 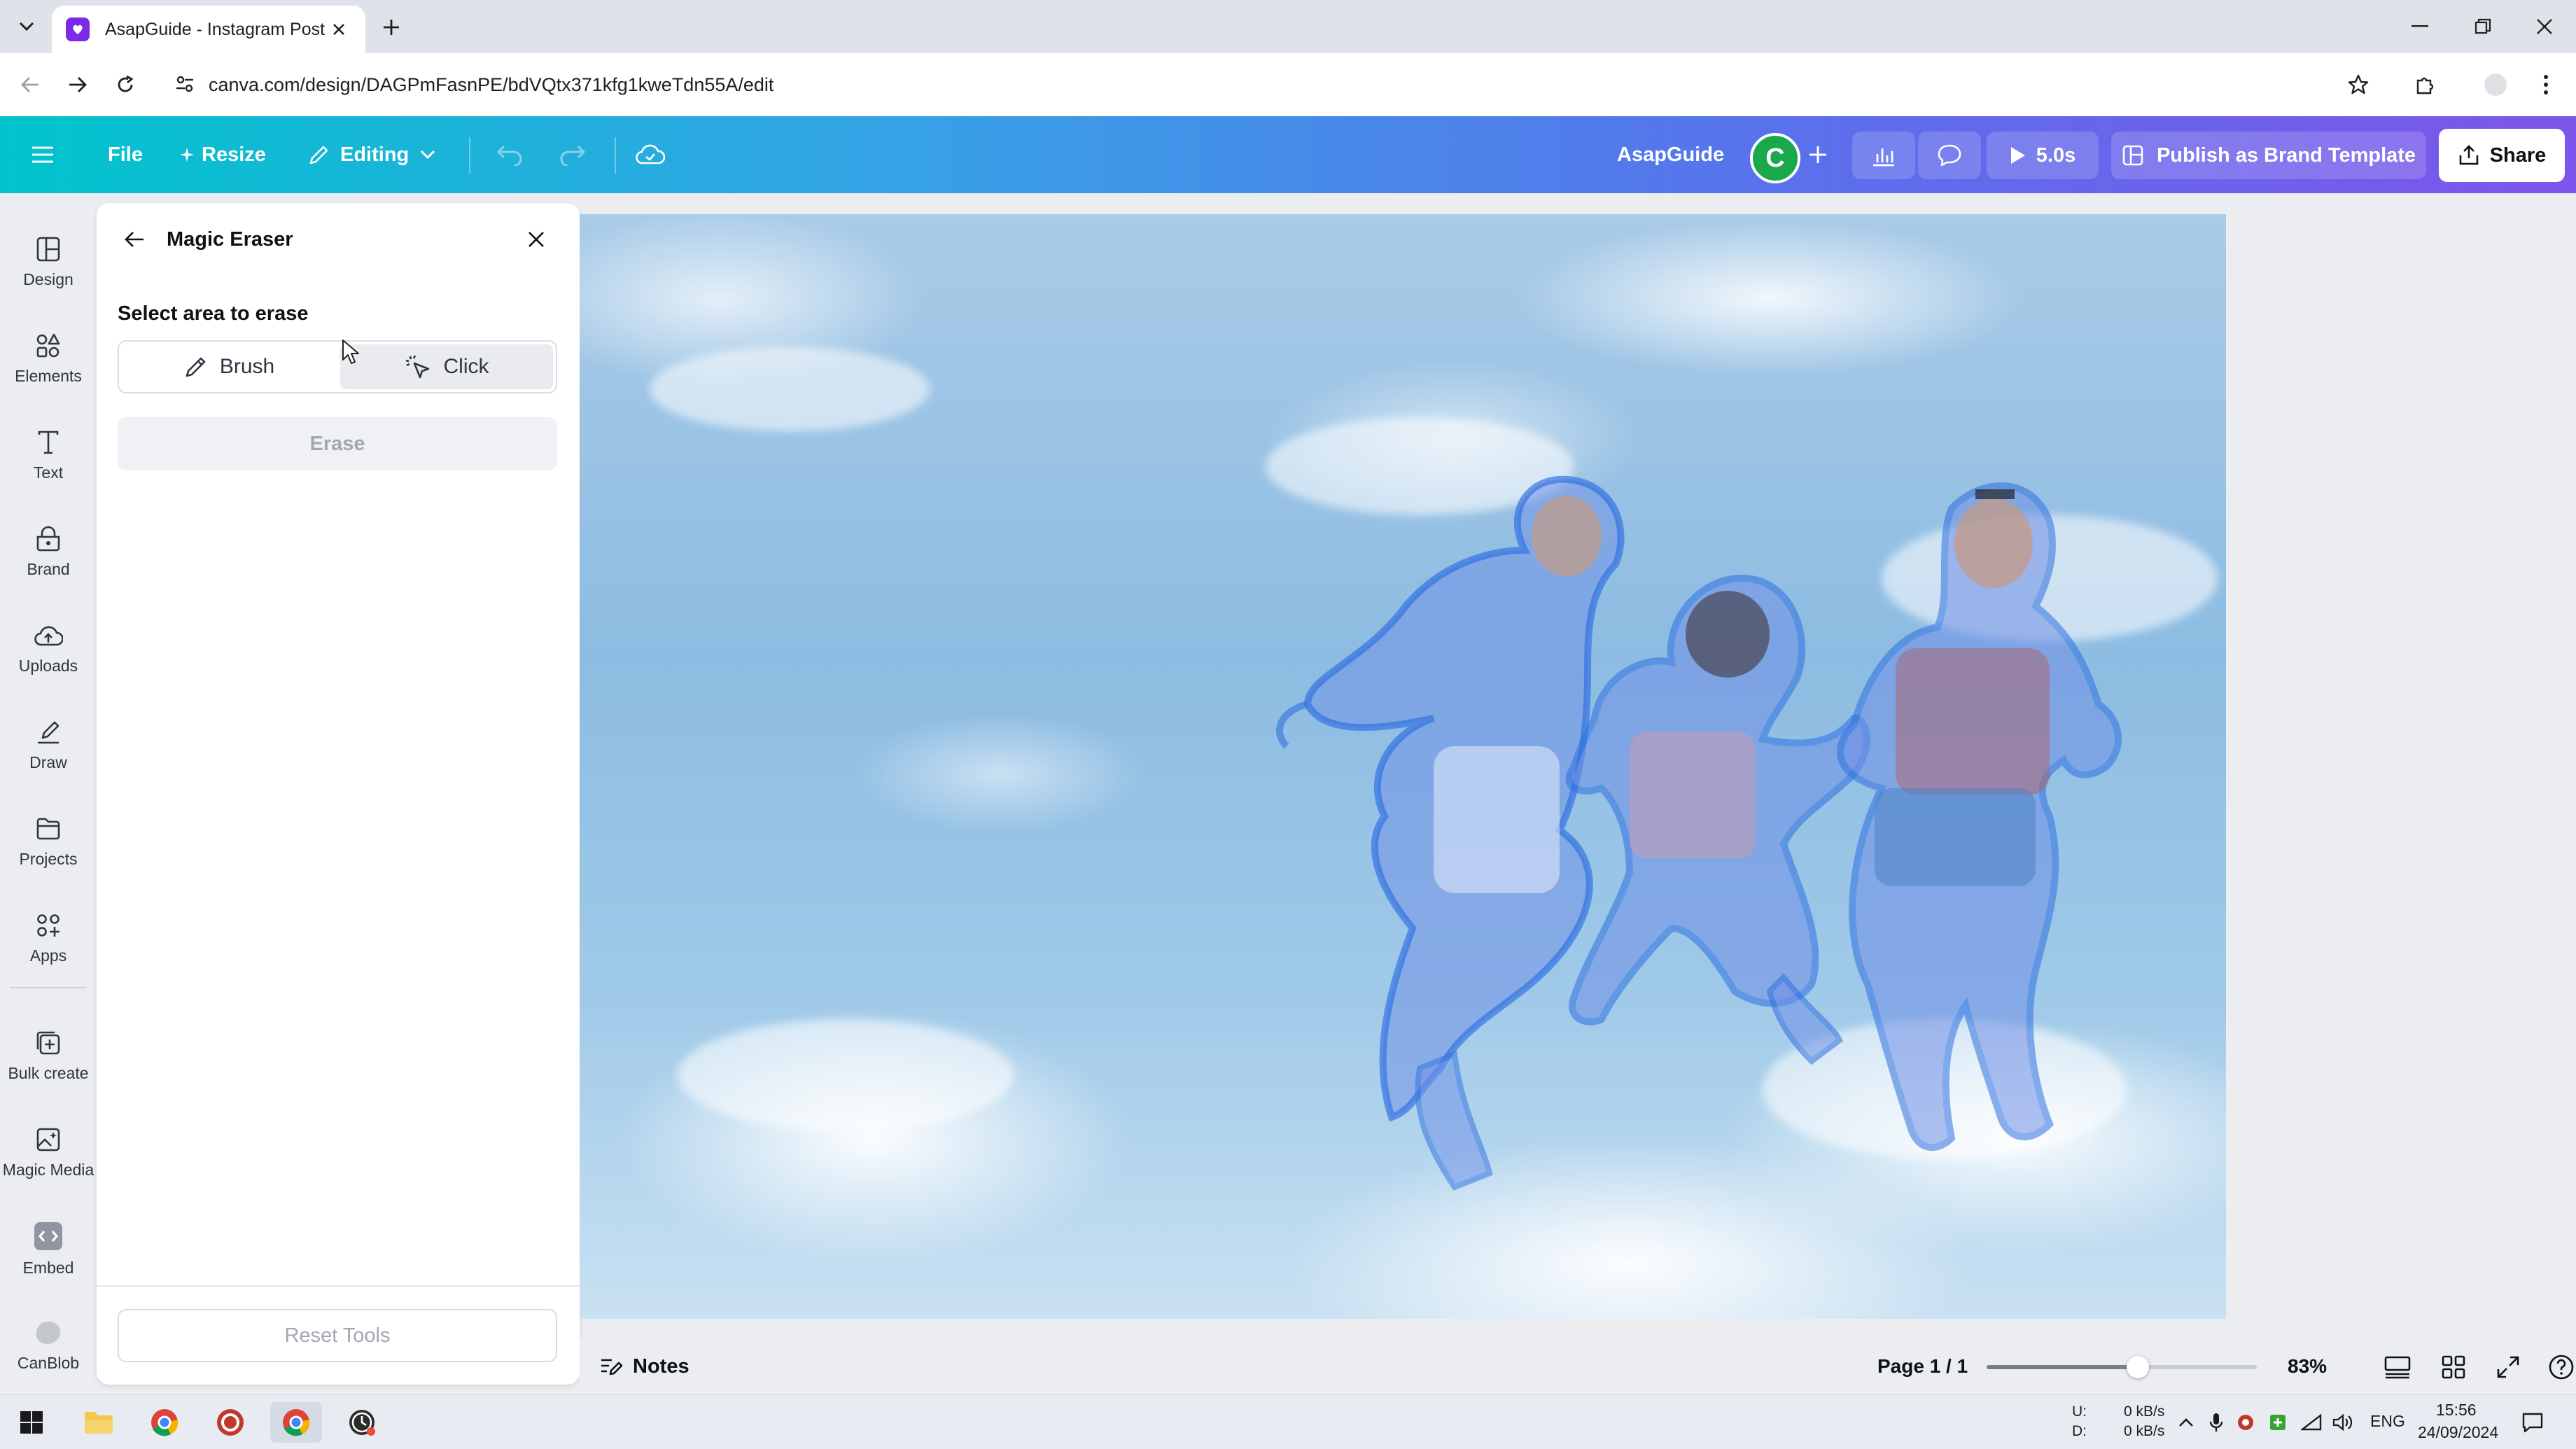 What do you see at coordinates (48, 262) in the screenshot?
I see `sidebar-item-design: Design` at bounding box center [48, 262].